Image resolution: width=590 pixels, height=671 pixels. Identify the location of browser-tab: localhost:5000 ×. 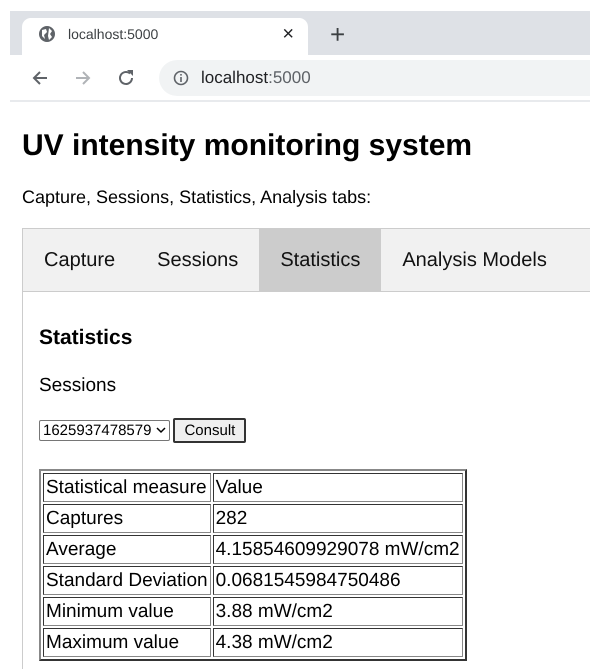
(165, 36).